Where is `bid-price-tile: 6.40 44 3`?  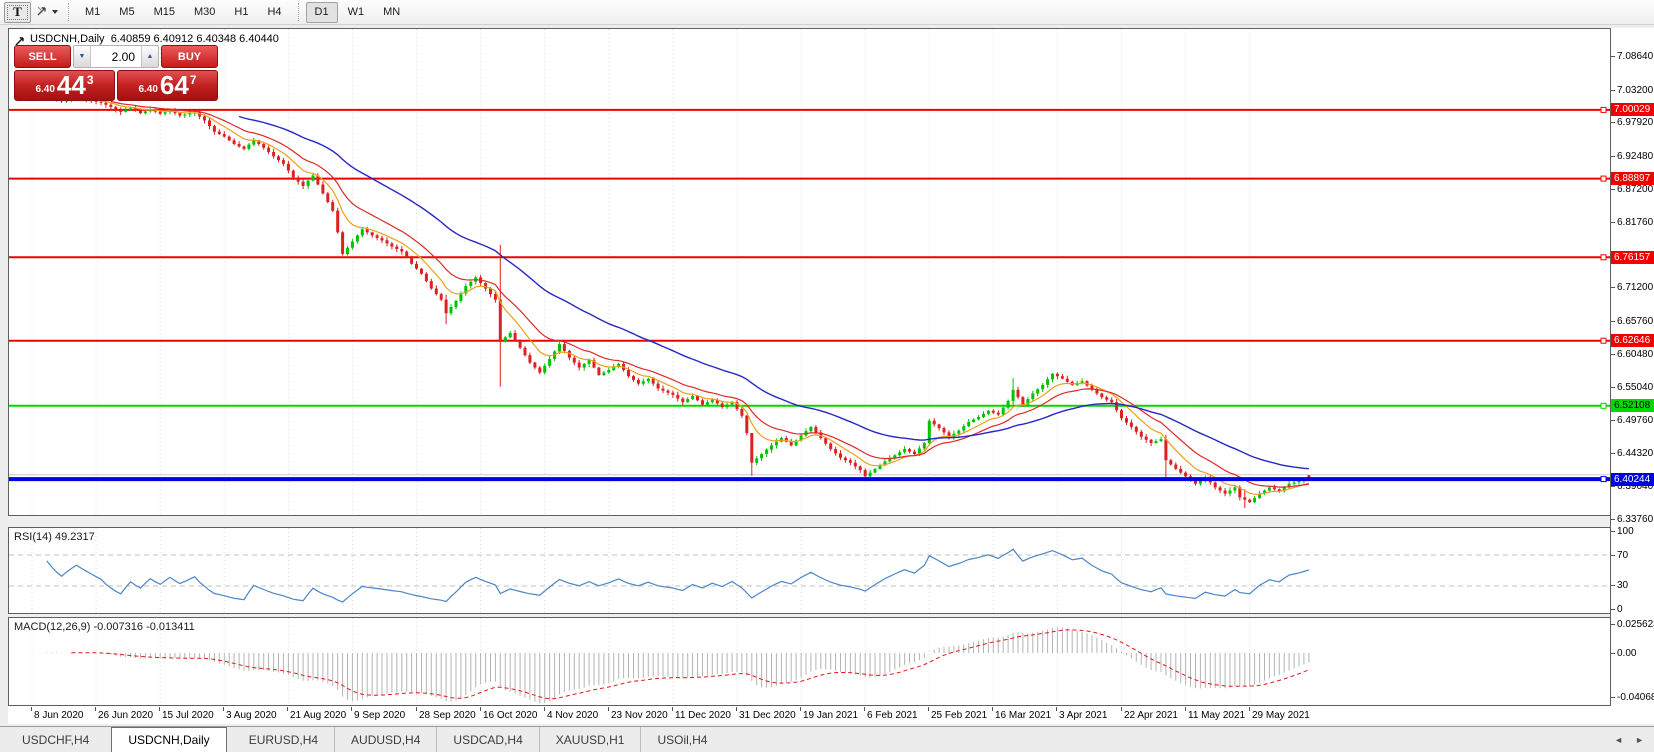
bid-price-tile: 6.40 44 3 is located at coordinates (64, 85).